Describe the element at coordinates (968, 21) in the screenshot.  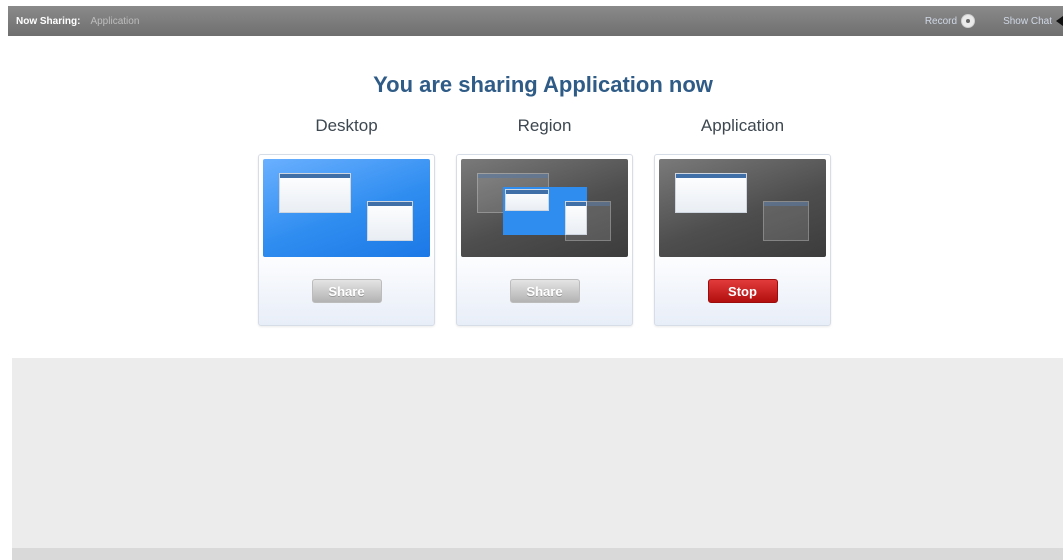
I see `record-icon` at that location.